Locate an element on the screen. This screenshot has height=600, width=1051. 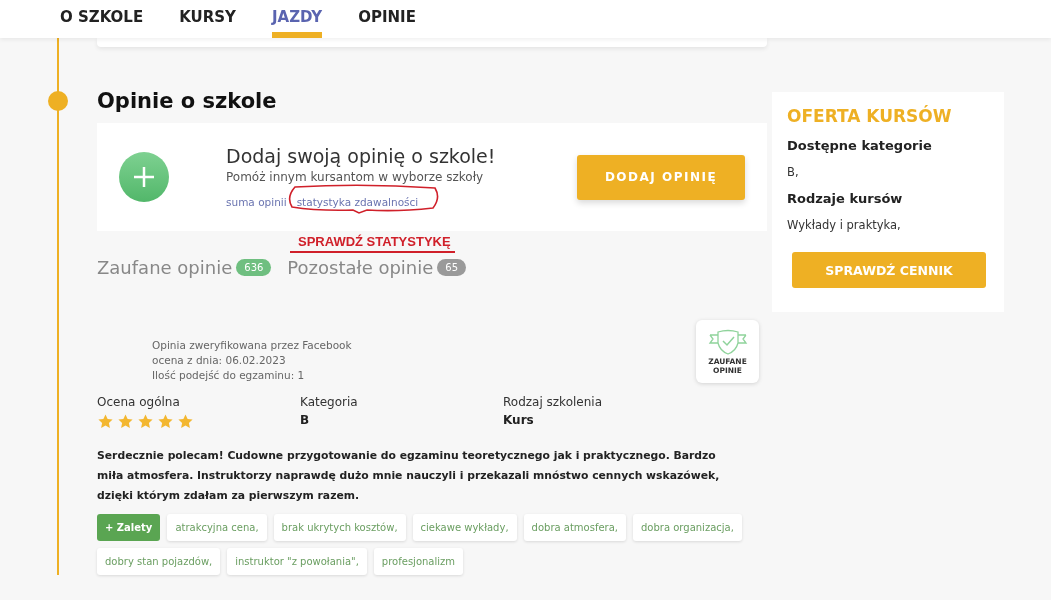
add-review-subtitle: Pomóż innym kursantom w wyborze szkoły is located at coordinates (355, 176).